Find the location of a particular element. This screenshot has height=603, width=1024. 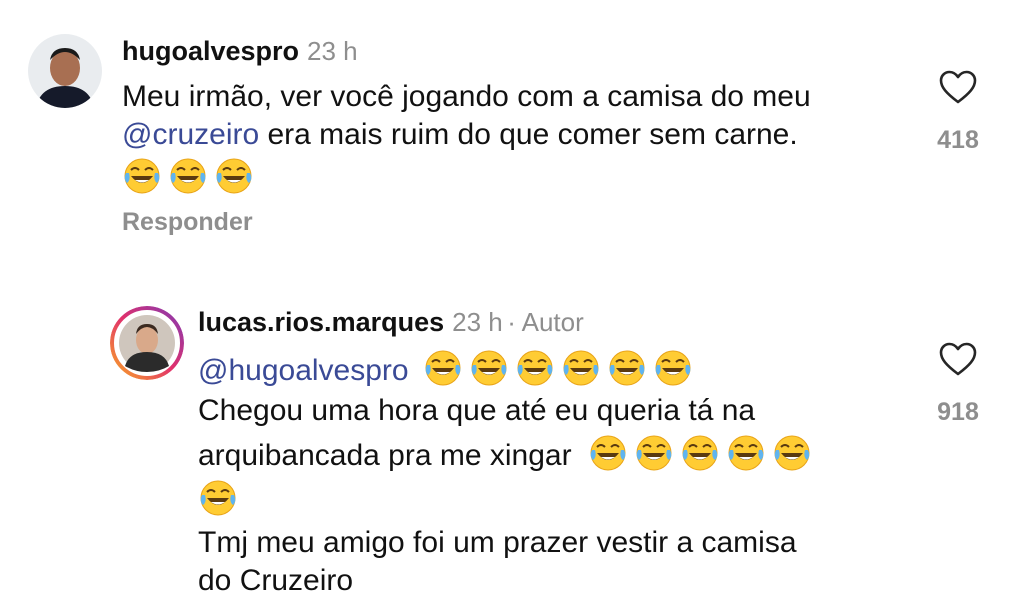

like-count: 918 is located at coordinates (958, 412).